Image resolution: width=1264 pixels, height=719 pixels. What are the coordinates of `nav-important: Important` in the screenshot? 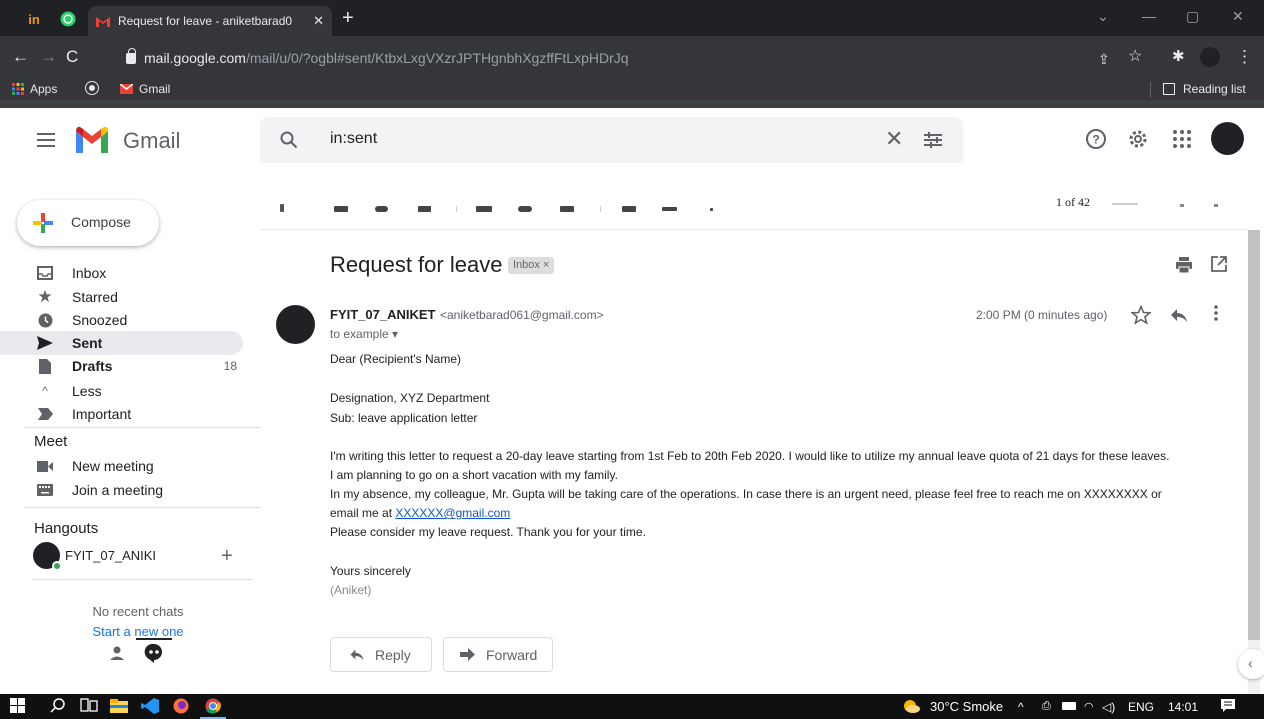 It's located at (121, 414).